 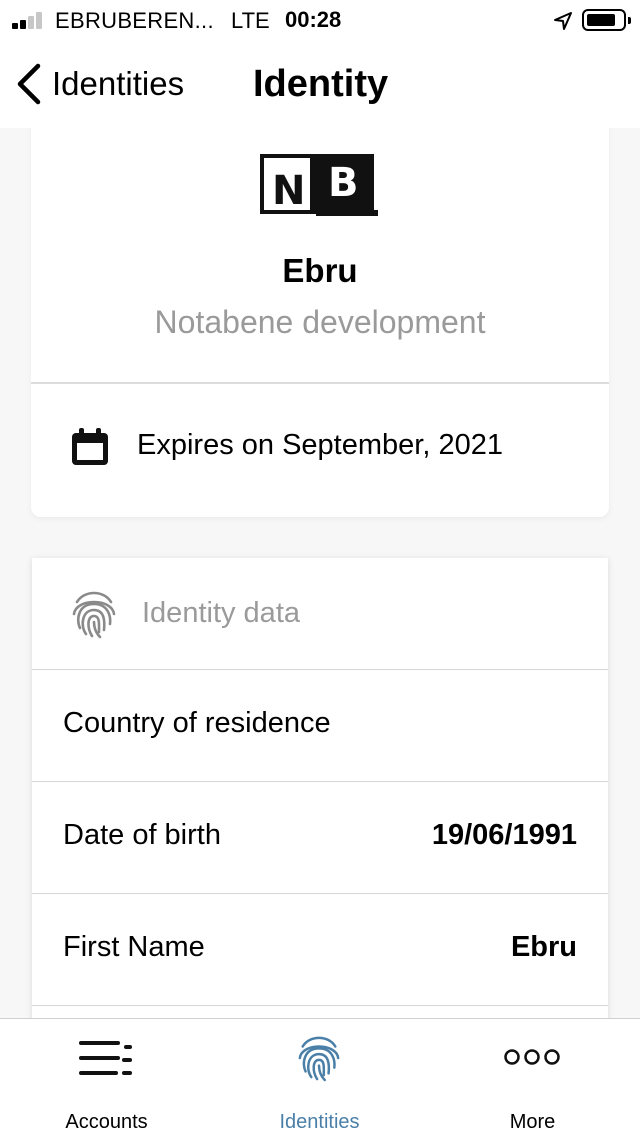 I want to click on expiry-date-text: Expires on September, 2021, so click(x=320, y=445).